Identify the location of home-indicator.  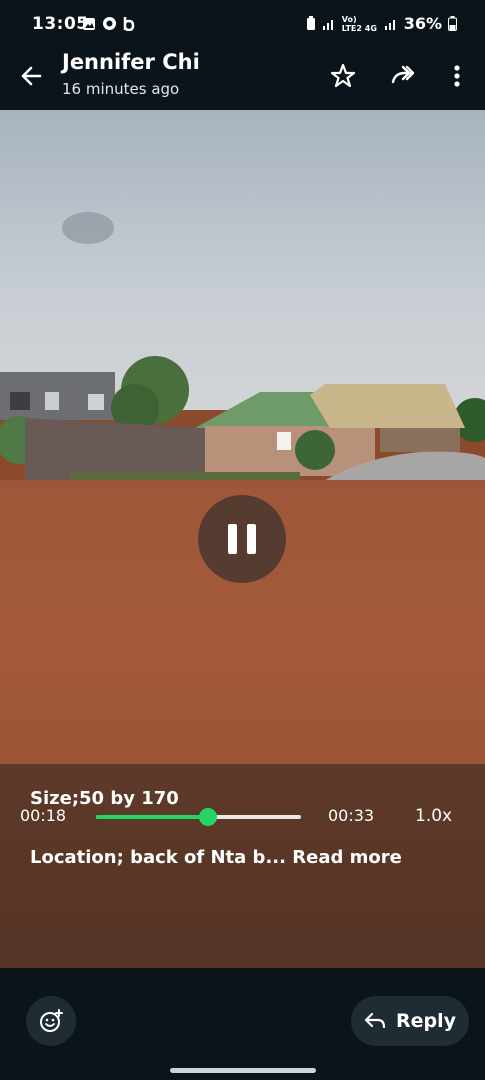
(243, 1070).